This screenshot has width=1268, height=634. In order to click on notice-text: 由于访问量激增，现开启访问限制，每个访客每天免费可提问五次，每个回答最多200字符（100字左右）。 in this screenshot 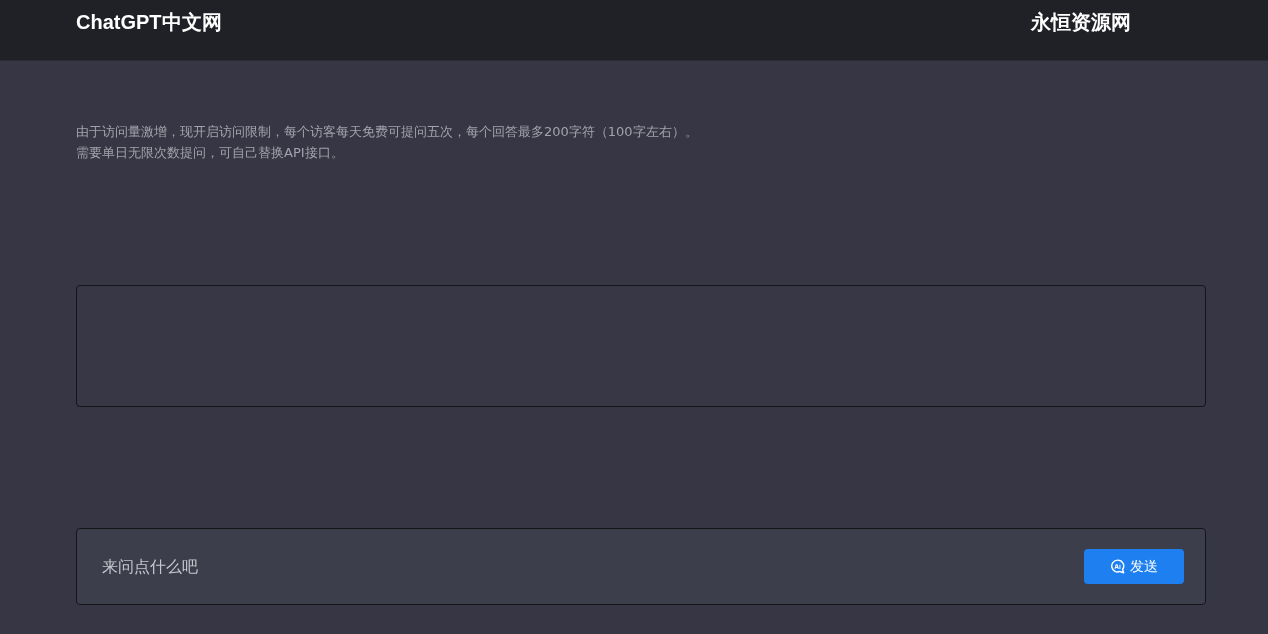, I will do `click(387, 132)`.